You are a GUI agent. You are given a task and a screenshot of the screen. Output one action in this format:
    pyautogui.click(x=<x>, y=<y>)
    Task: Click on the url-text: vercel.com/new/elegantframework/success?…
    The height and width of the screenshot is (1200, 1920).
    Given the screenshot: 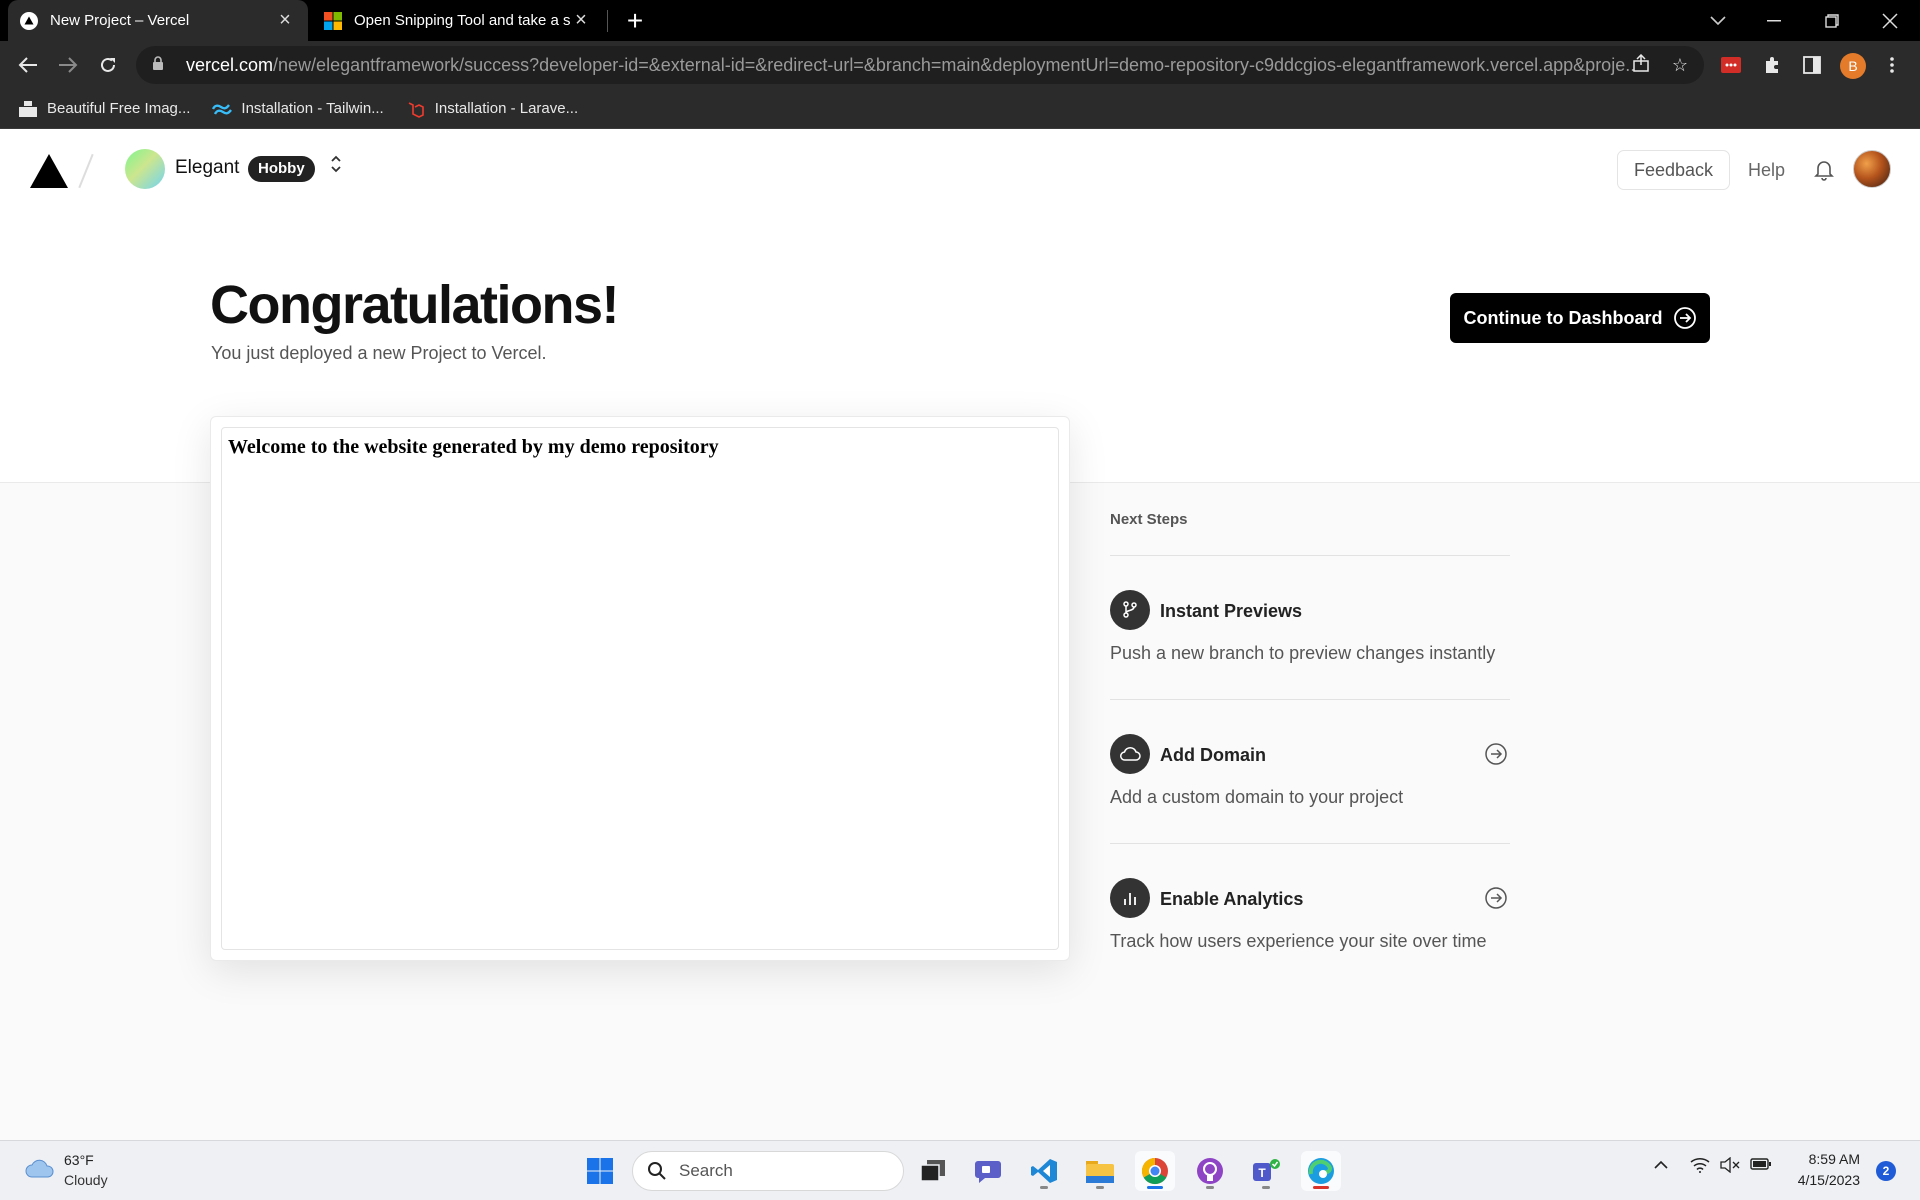 What is the action you would take?
    pyautogui.click(x=911, y=65)
    